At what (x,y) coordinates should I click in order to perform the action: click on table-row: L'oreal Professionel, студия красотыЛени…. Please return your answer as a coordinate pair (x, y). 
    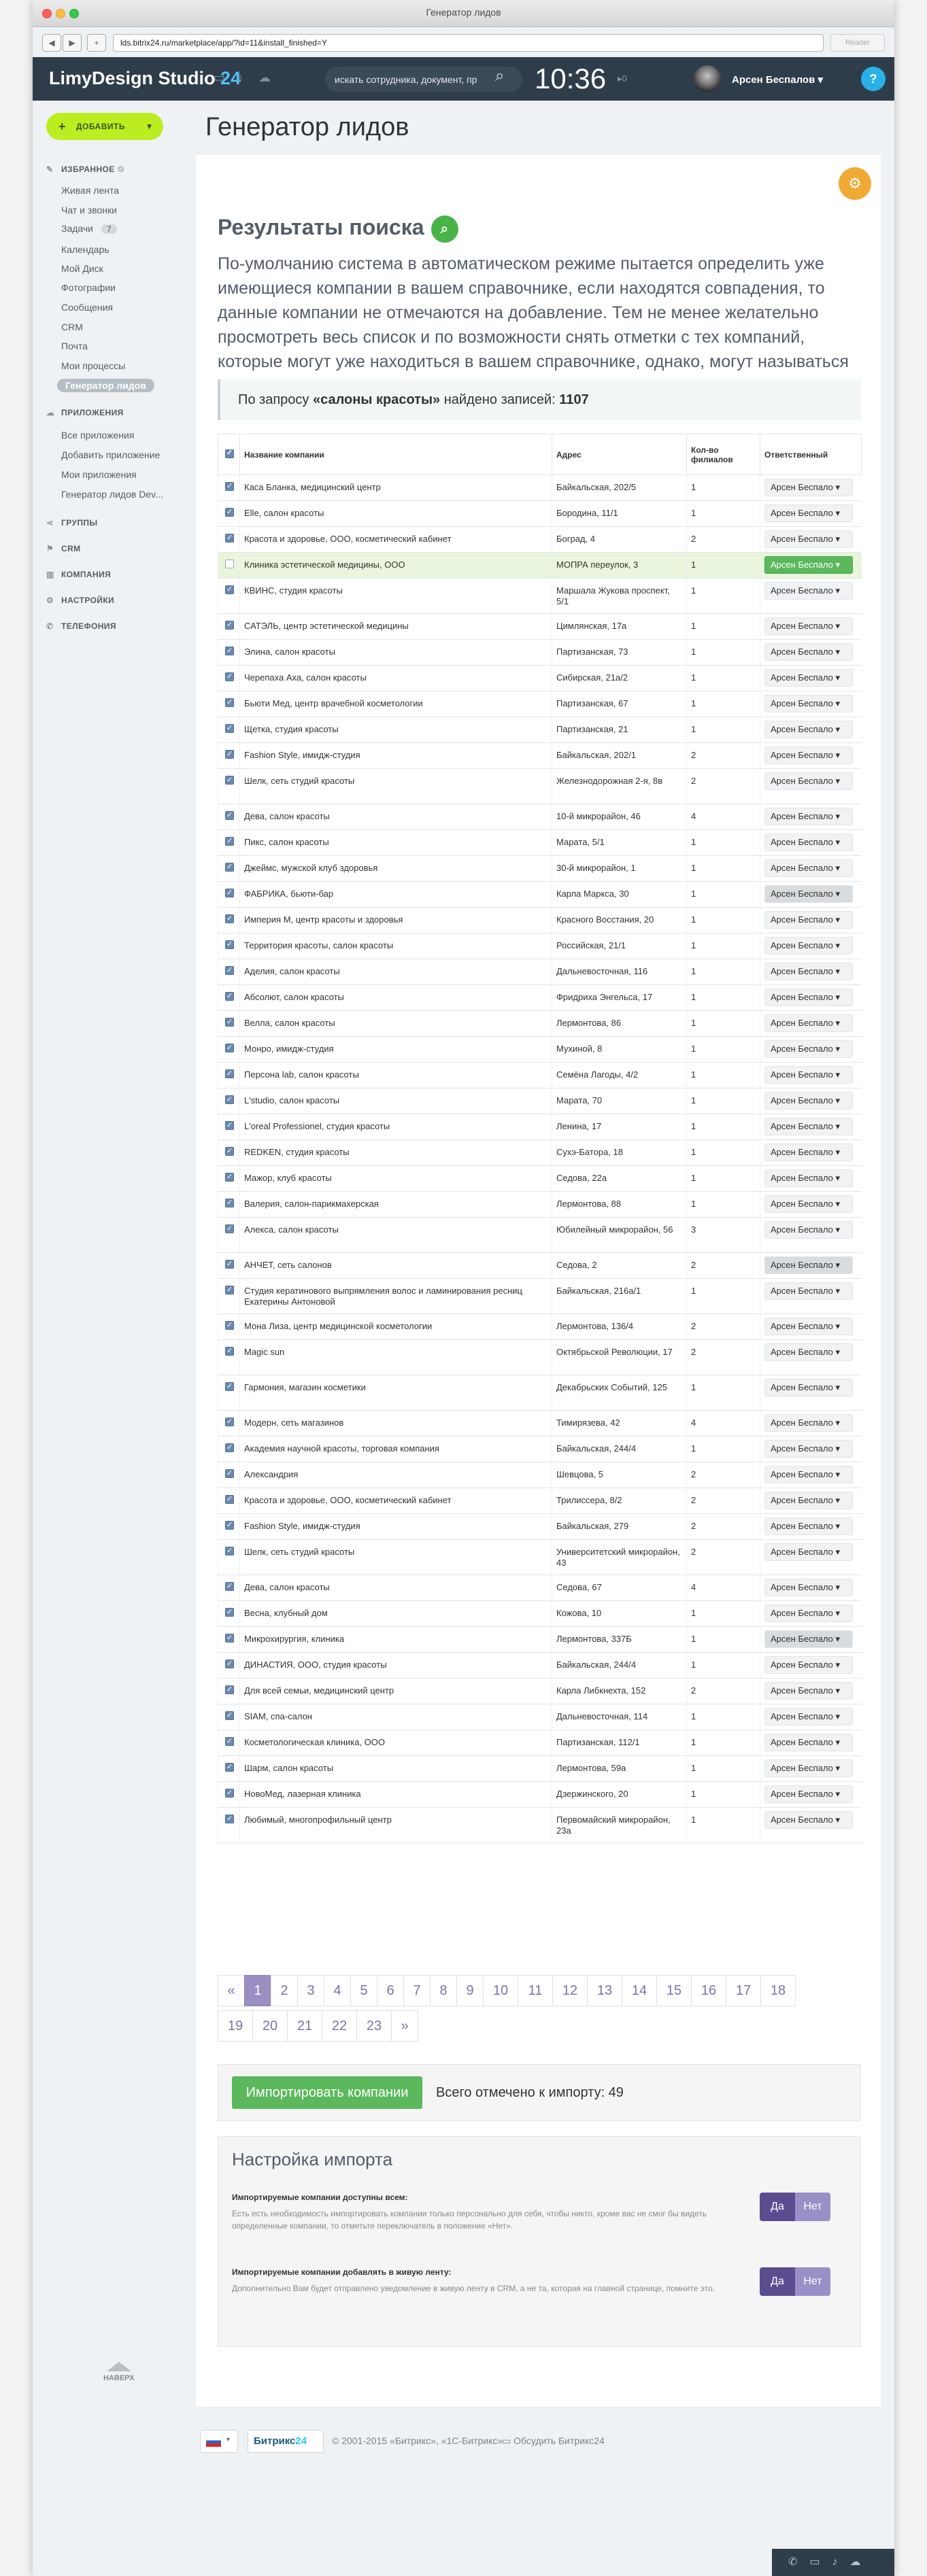
    Looking at the image, I should click on (540, 1127).